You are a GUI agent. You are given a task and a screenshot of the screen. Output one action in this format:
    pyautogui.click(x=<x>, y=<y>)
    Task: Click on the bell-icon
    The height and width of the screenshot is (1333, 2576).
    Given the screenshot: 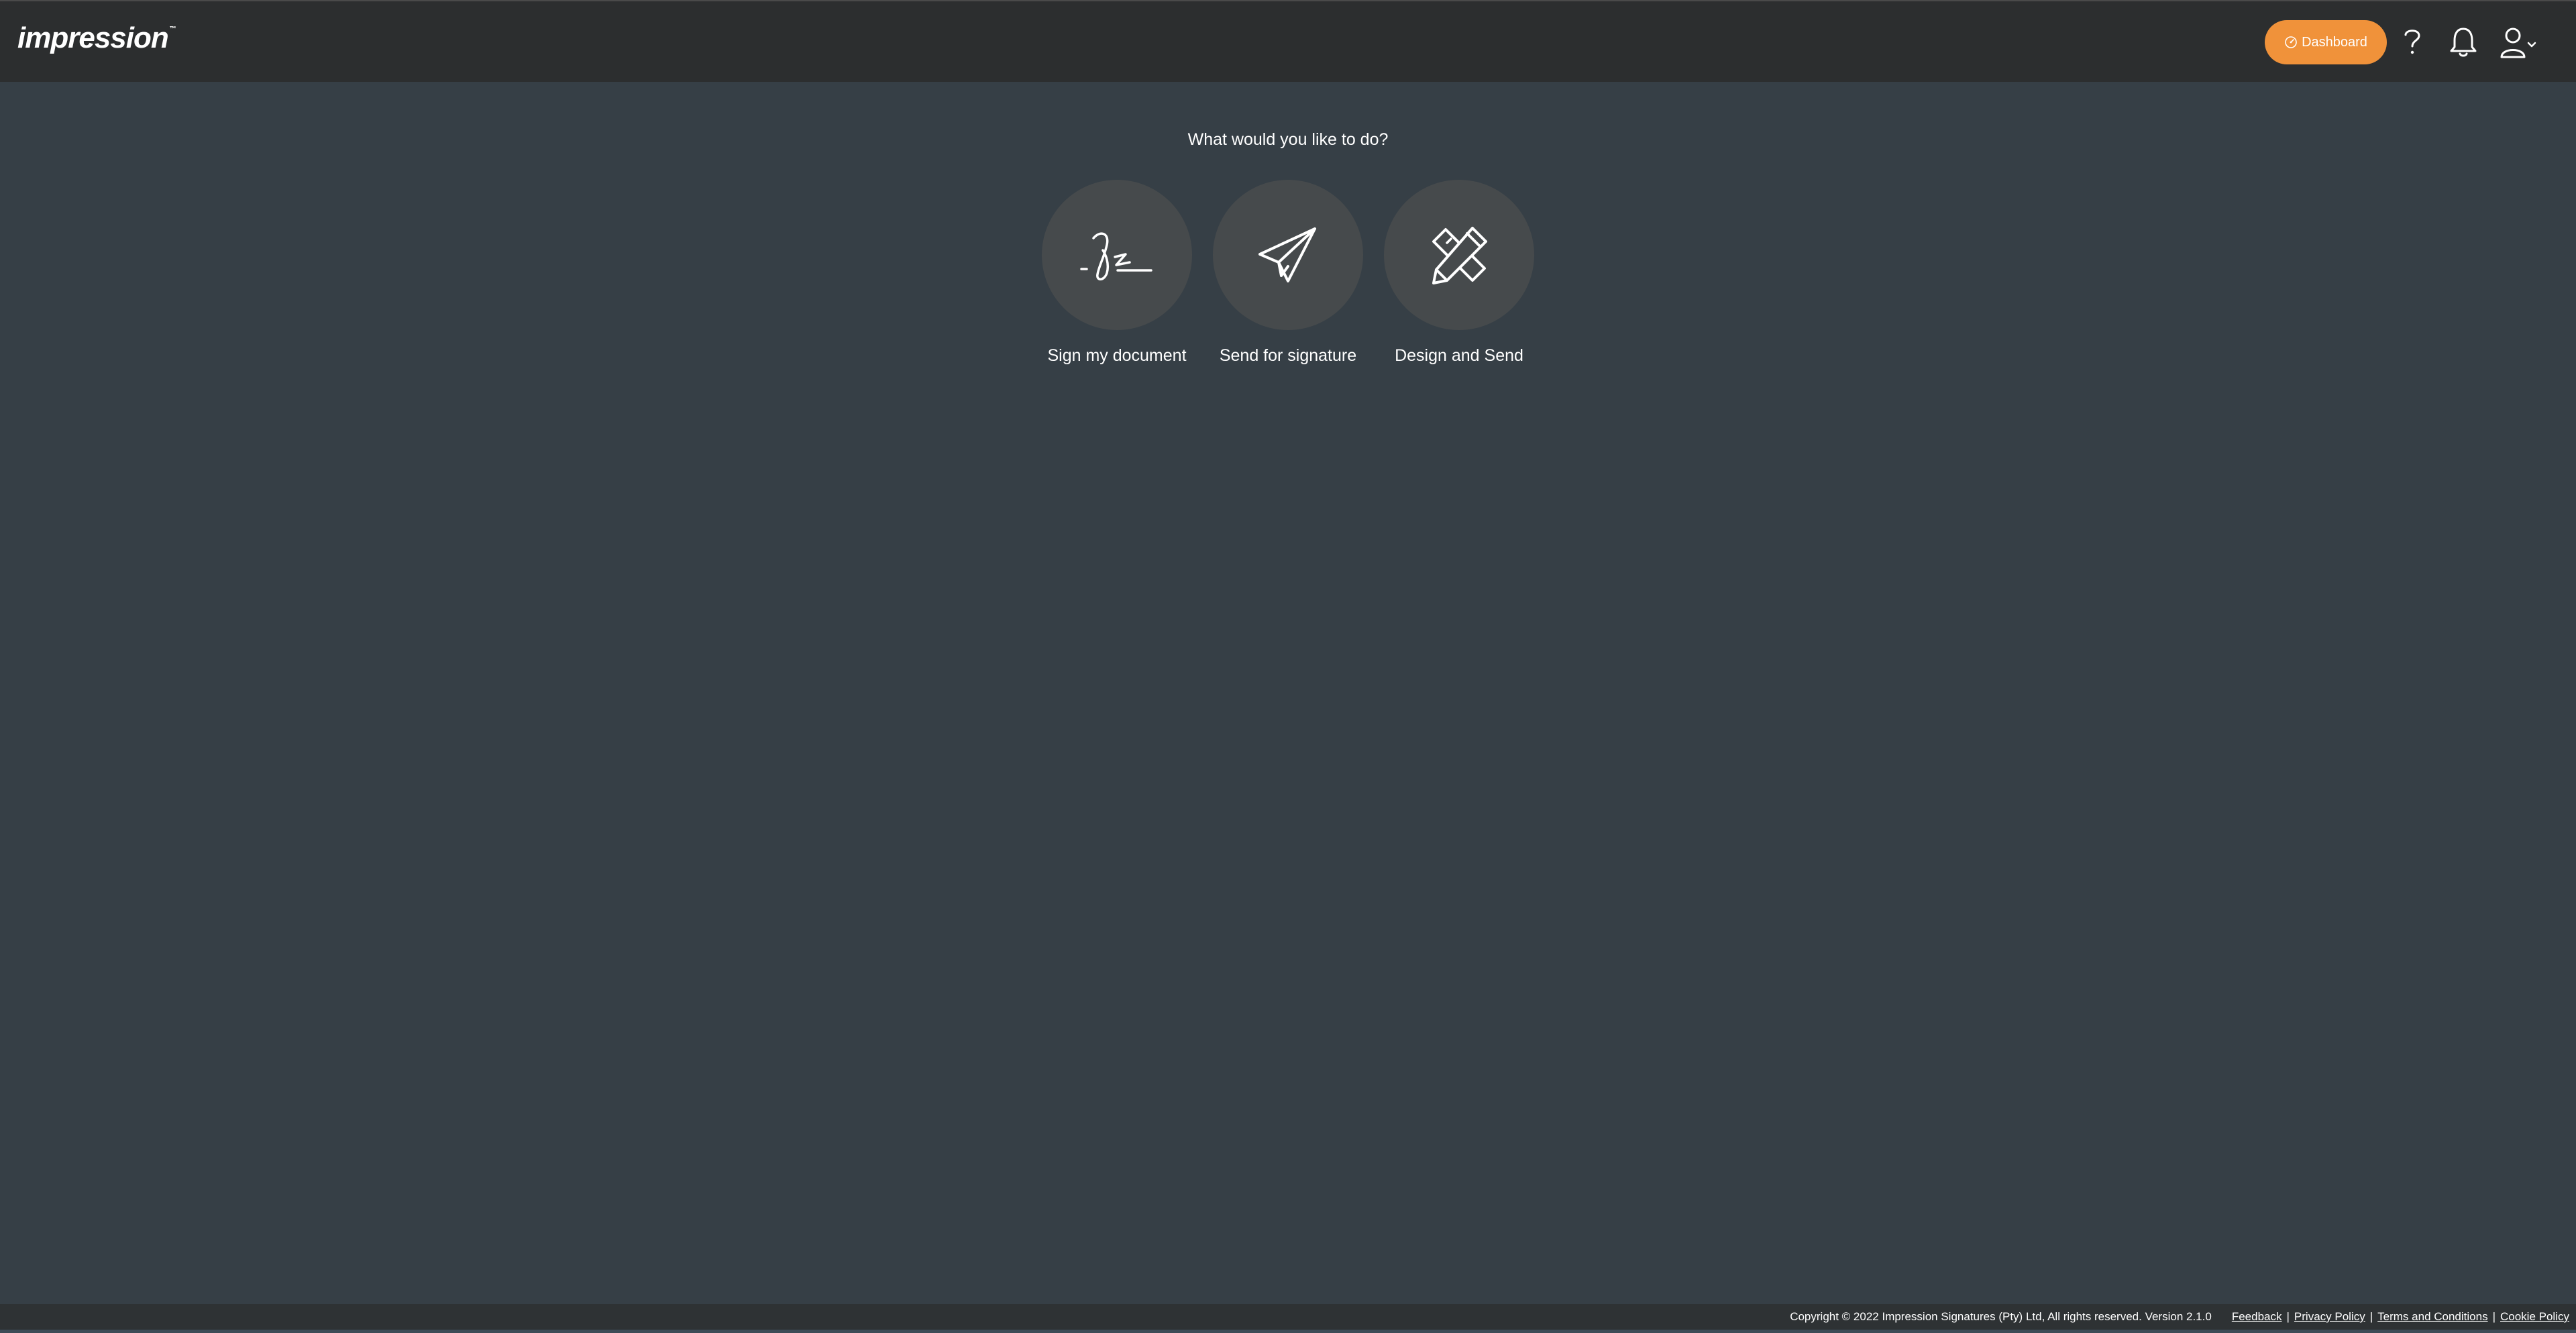 What is the action you would take?
    pyautogui.click(x=2463, y=42)
    